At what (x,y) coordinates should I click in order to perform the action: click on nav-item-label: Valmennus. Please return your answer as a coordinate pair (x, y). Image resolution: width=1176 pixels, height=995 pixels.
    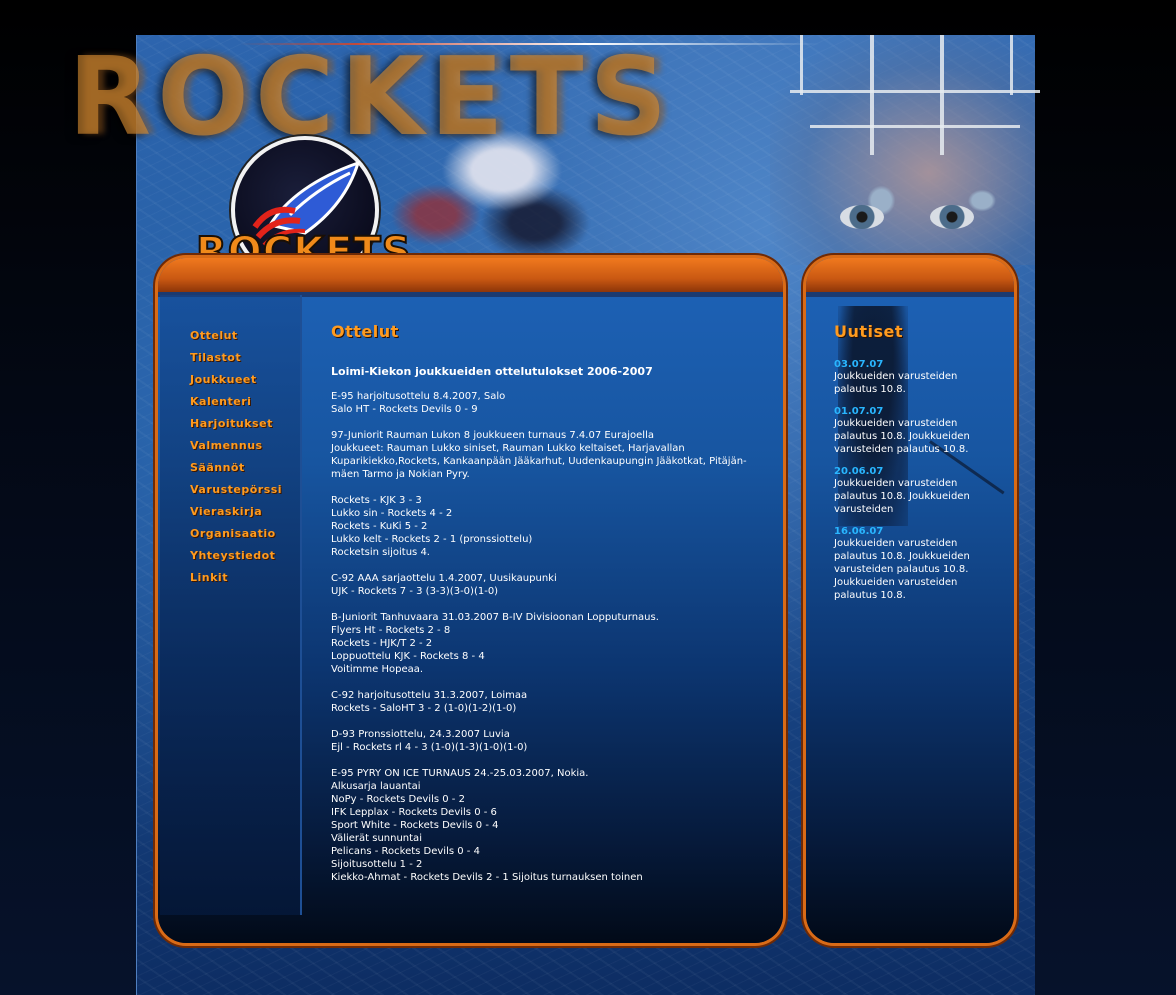
    Looking at the image, I should click on (226, 445).